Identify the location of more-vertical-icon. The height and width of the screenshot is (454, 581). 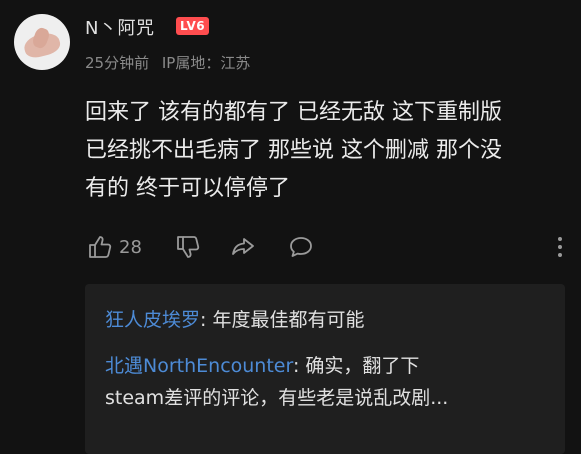
(560, 247).